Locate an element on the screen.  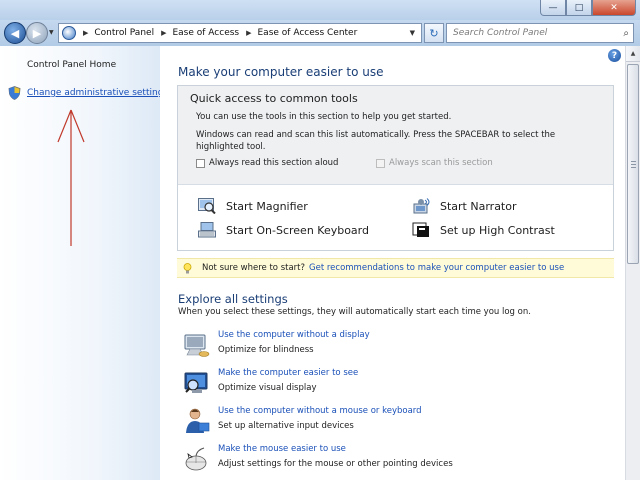
title-bar: — □ ✕ is located at coordinates (320, 10).